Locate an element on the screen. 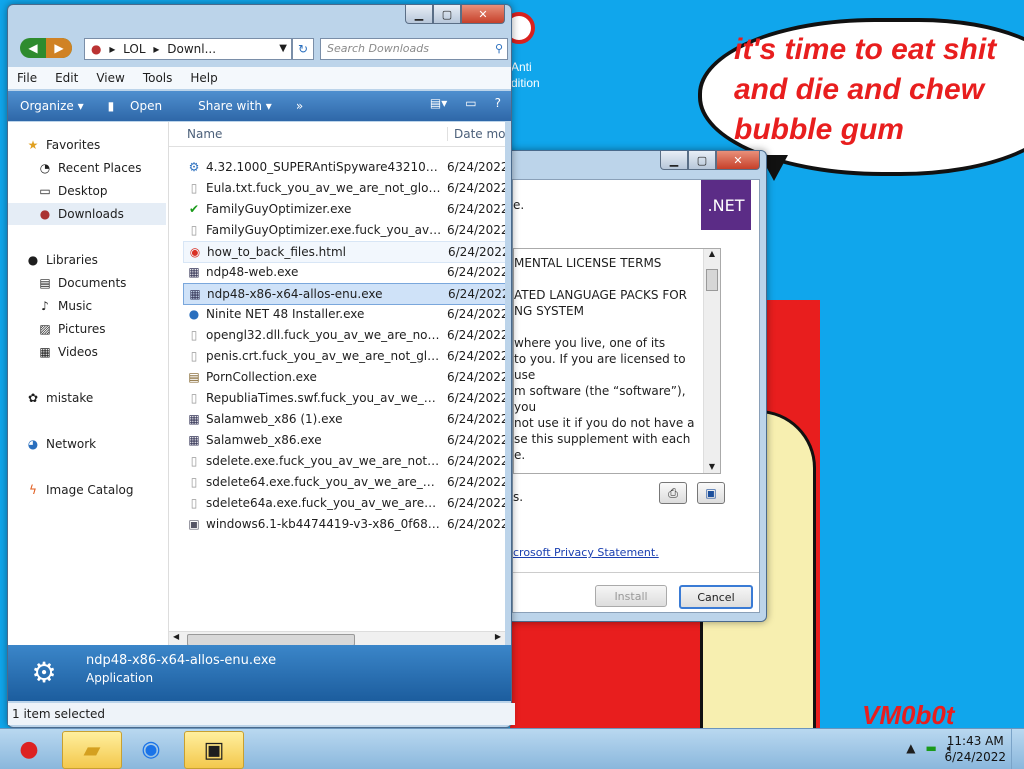  nav-label: Videos is located at coordinates (78, 352).